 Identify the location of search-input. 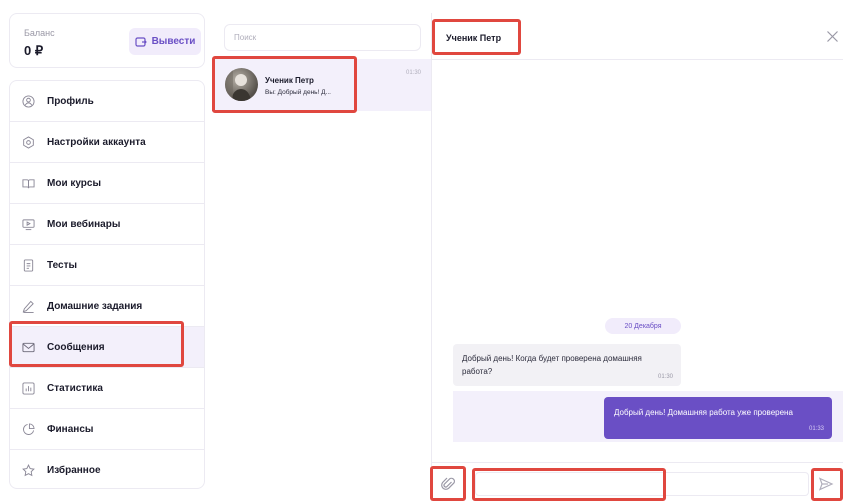
(322, 37).